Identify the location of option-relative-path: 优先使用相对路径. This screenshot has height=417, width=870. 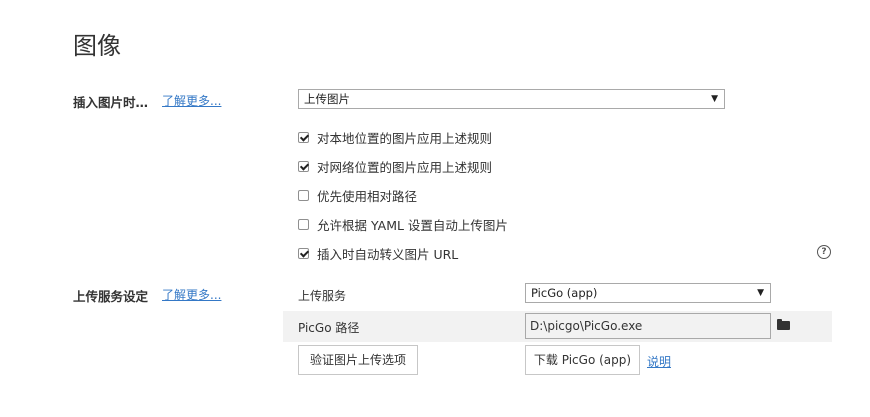
(357, 195).